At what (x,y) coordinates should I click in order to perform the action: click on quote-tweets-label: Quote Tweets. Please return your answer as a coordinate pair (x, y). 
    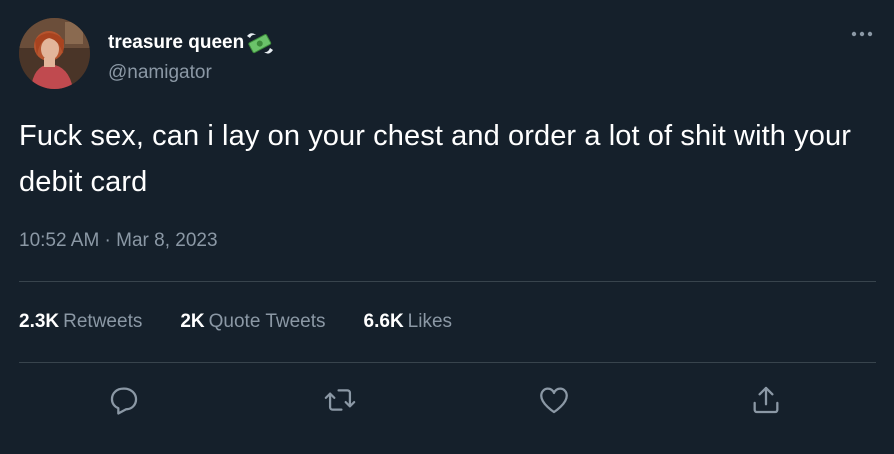
    Looking at the image, I should click on (267, 321).